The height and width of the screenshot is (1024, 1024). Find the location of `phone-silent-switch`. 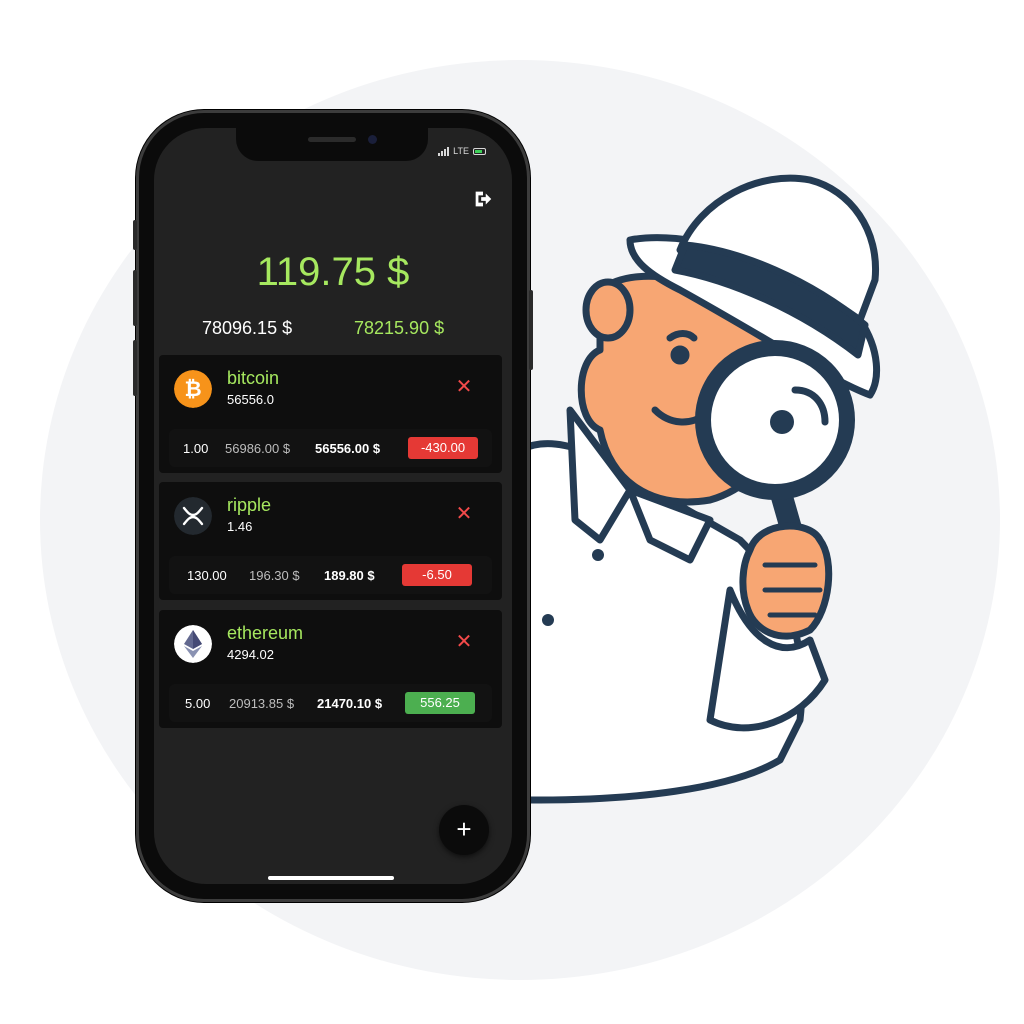

phone-silent-switch is located at coordinates (135, 235).